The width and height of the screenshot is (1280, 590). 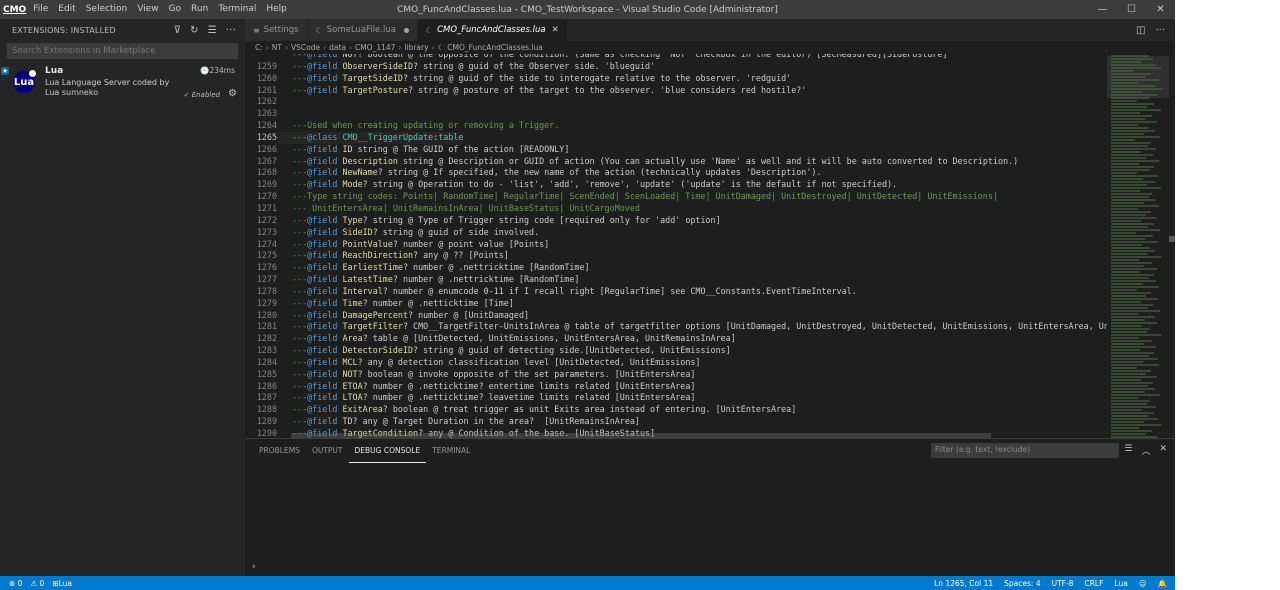 What do you see at coordinates (337, 47) in the screenshot?
I see `breadcrumb-item: data` at bounding box center [337, 47].